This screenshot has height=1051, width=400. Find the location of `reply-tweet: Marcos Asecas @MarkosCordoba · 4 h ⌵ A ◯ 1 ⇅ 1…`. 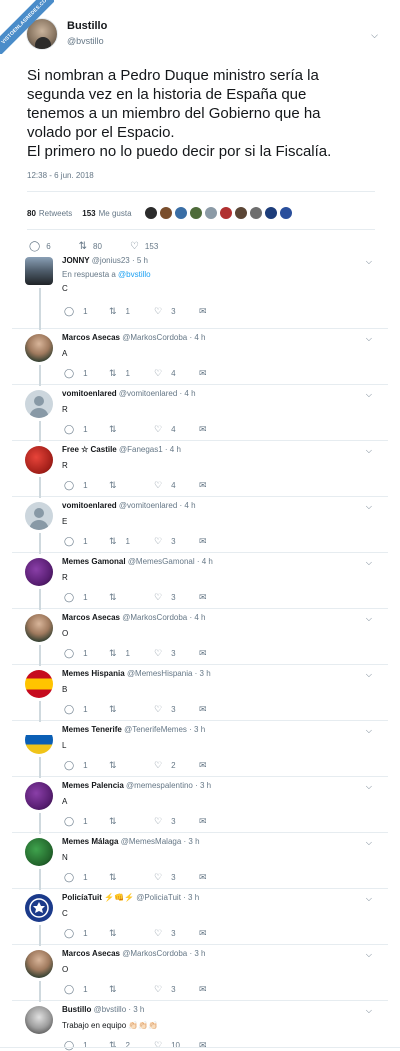

reply-tweet: Marcos Asecas @MarkosCordoba · 4 h ⌵ A ◯ 1 ⇅ 1… is located at coordinates (200, 357).